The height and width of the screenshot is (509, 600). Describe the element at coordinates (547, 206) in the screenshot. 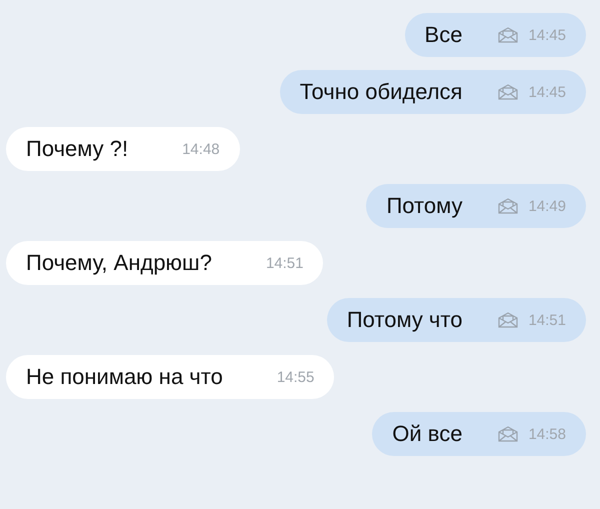

I see `message-time: 14:49` at that location.